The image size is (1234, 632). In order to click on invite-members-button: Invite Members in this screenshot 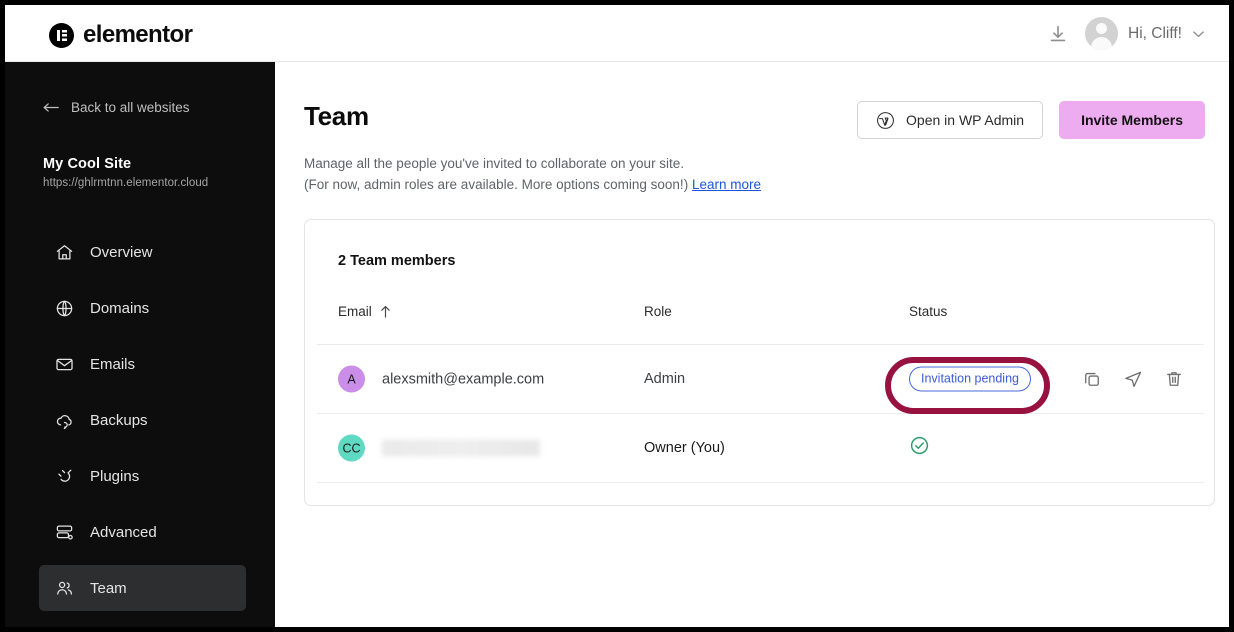, I will do `click(1132, 120)`.